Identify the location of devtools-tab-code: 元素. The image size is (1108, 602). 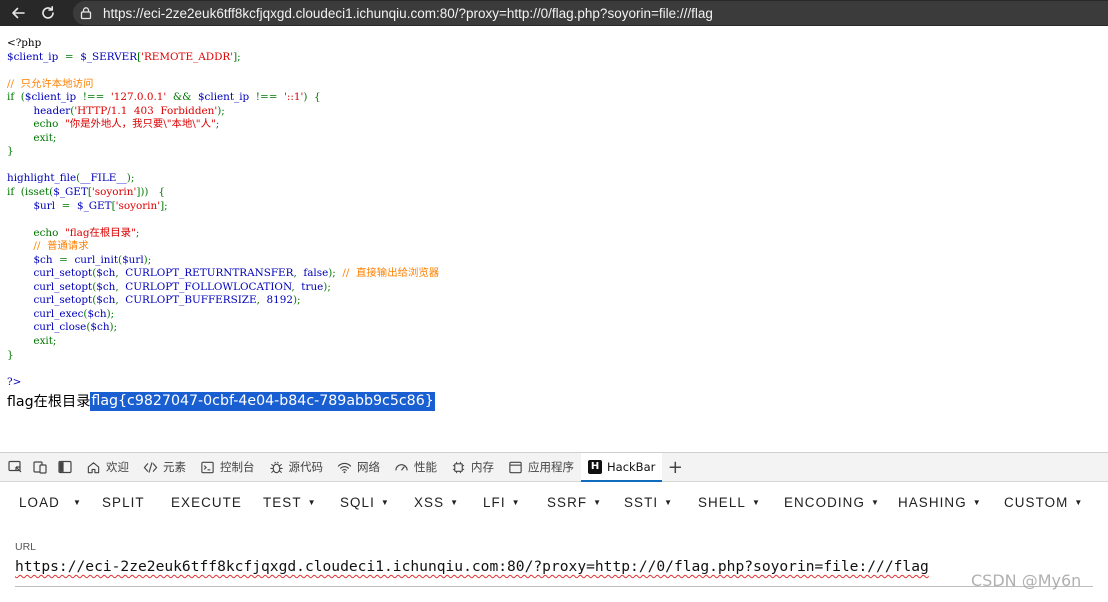
(164, 467).